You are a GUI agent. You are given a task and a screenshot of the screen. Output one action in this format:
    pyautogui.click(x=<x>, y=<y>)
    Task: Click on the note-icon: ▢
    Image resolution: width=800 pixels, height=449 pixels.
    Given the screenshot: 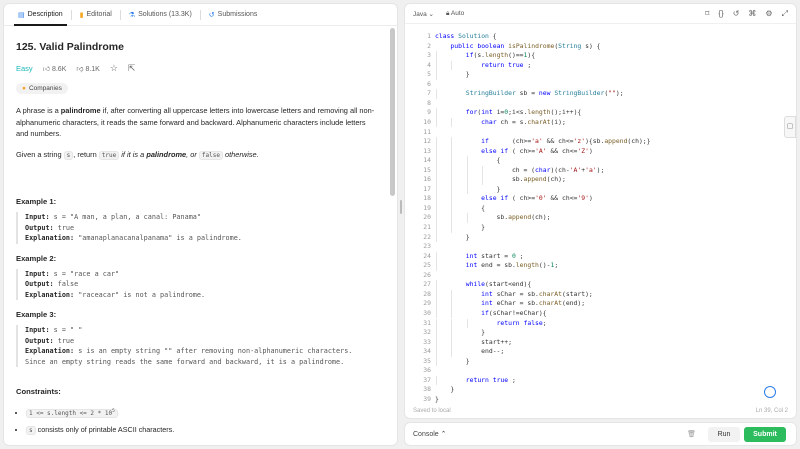 What is the action you would take?
    pyautogui.click(x=790, y=126)
    